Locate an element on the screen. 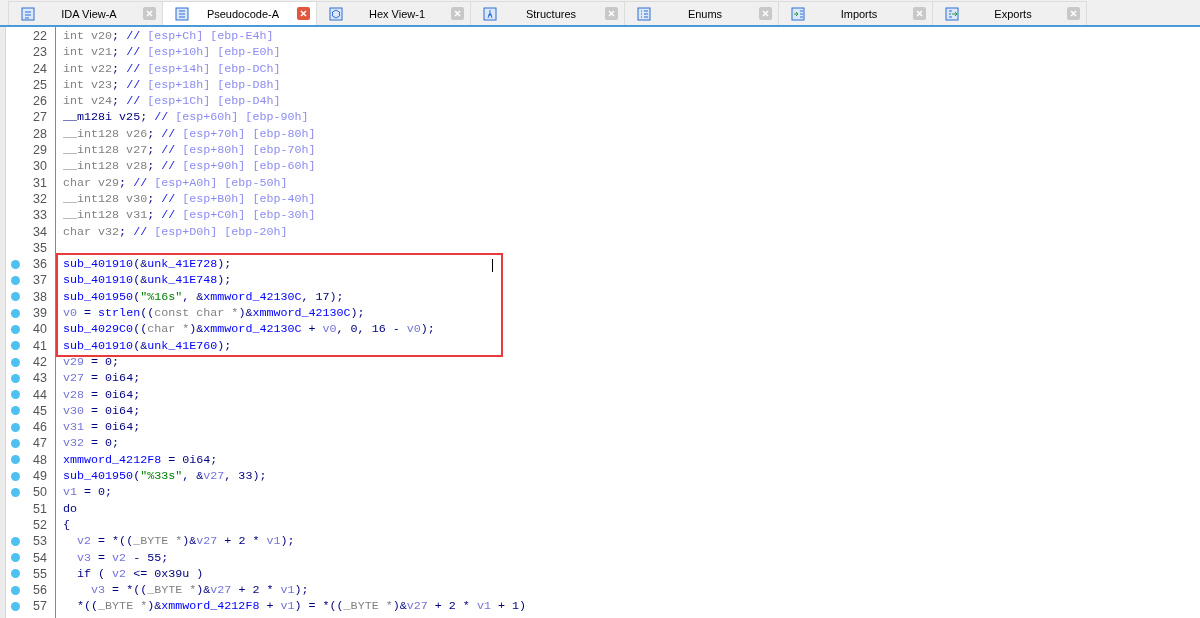 This screenshot has width=1200, height=618. line-number: 36 is located at coordinates (39, 264).